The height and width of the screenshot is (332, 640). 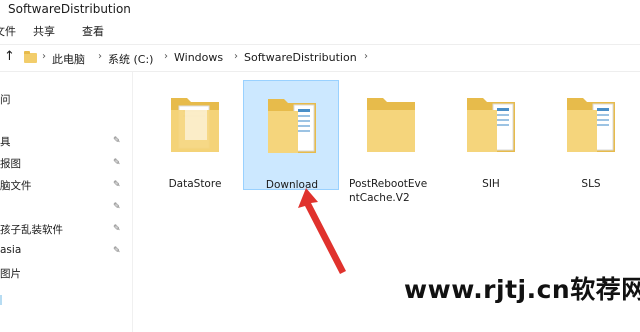 I want to click on folder-datastore: DataStore, so click(x=195, y=135).